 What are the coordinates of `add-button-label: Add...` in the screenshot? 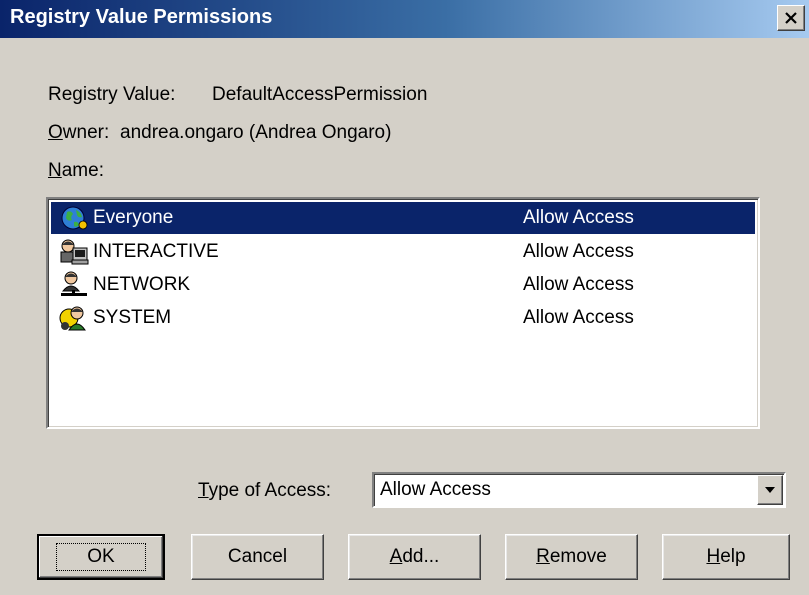 It's located at (414, 556).